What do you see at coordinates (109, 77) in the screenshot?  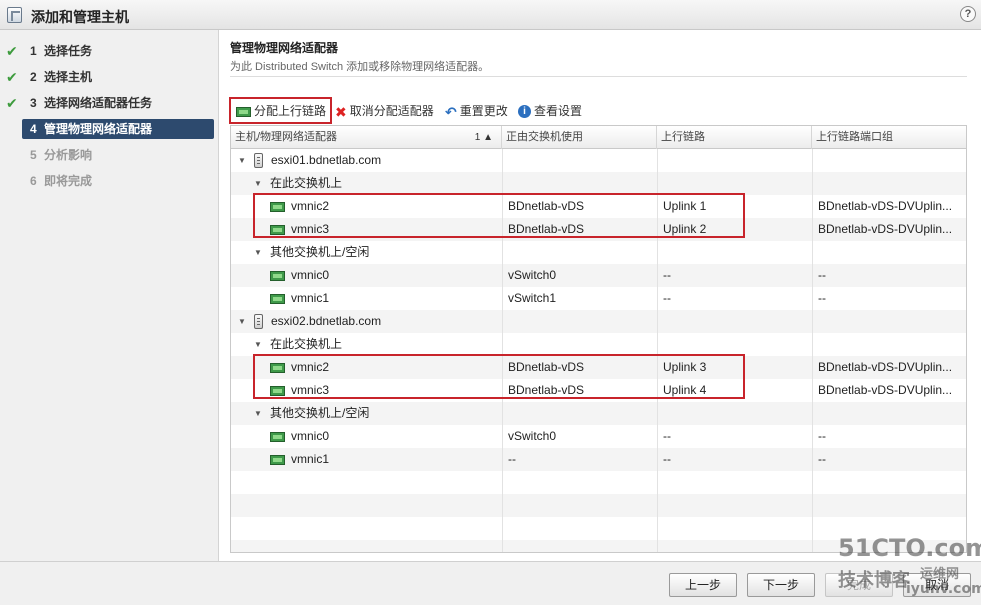 I see `step-select-hosts: ✔ 2 选择主机` at bounding box center [109, 77].